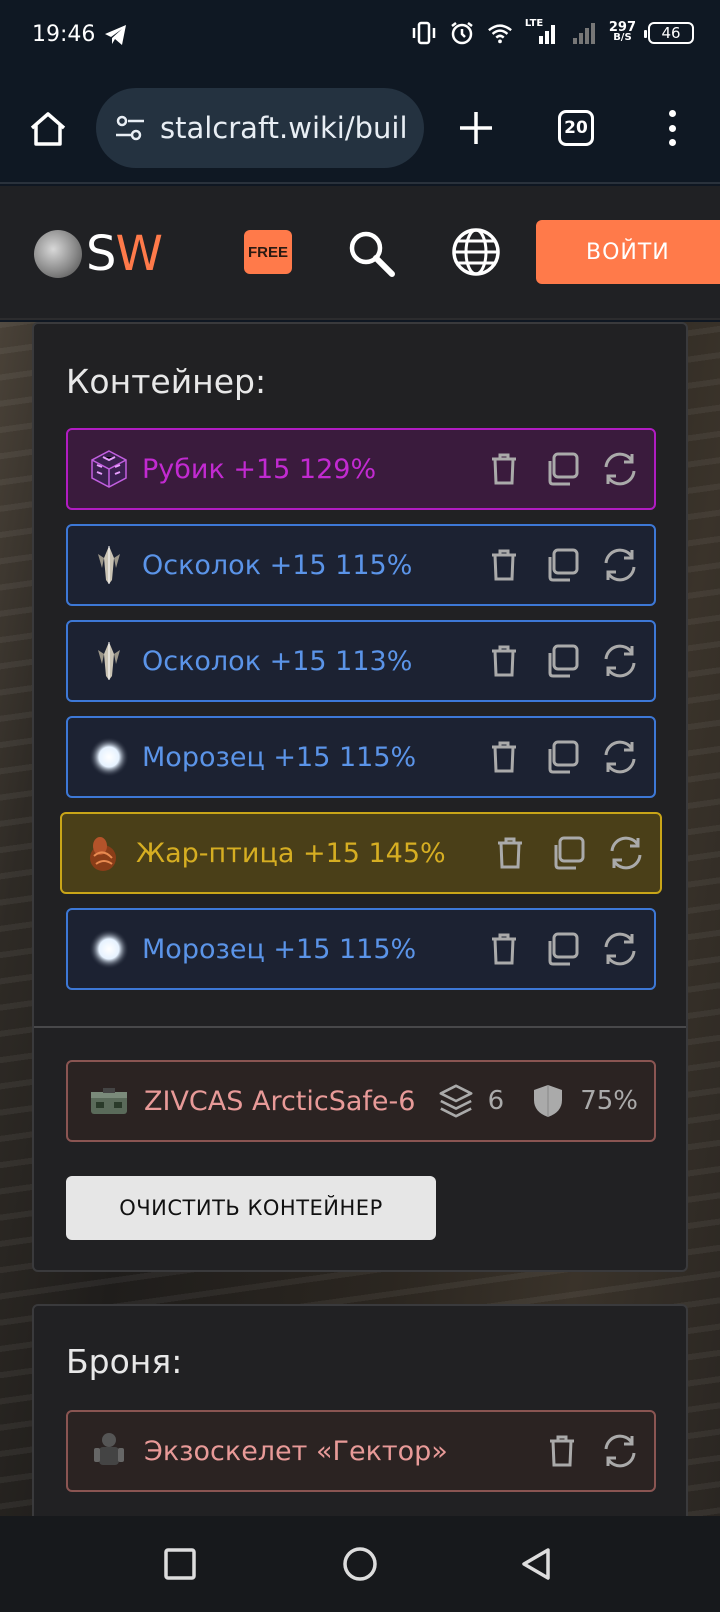  What do you see at coordinates (548, 1101) in the screenshot?
I see `shield-icon` at bounding box center [548, 1101].